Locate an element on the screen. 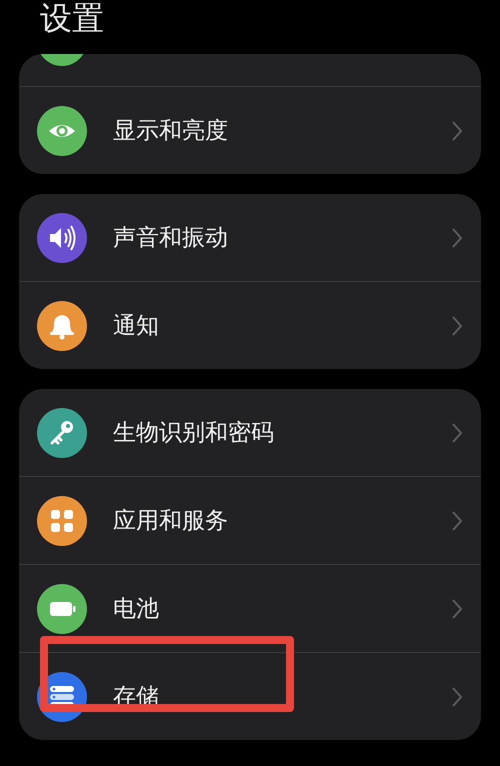 Image resolution: width=500 pixels, height=766 pixels. item-label: 应用和服务 is located at coordinates (171, 521).